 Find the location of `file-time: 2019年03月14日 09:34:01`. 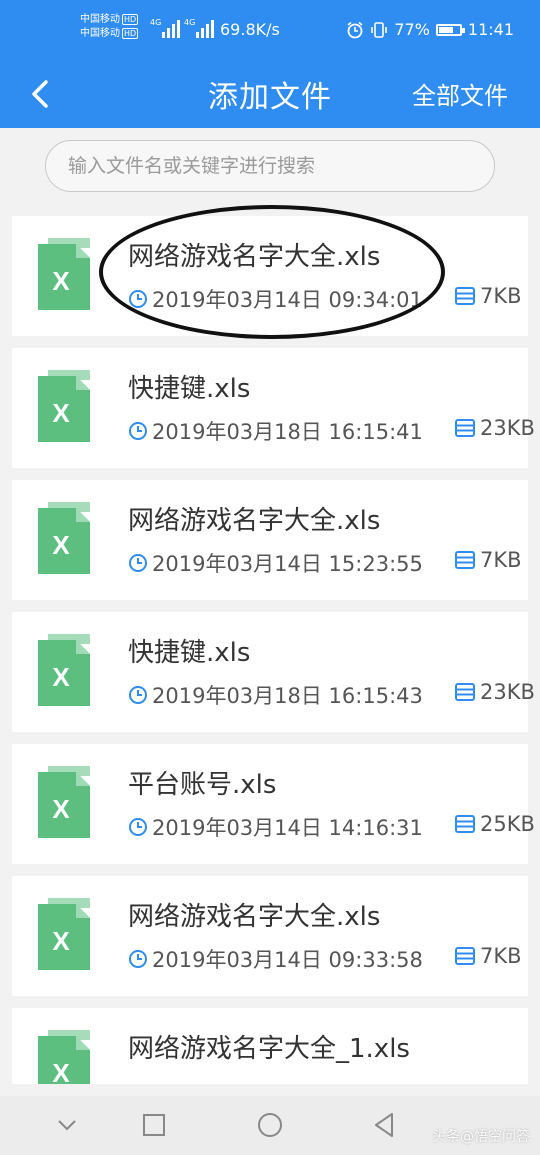

file-time: 2019年03月14日 09:34:01 is located at coordinates (275, 299).